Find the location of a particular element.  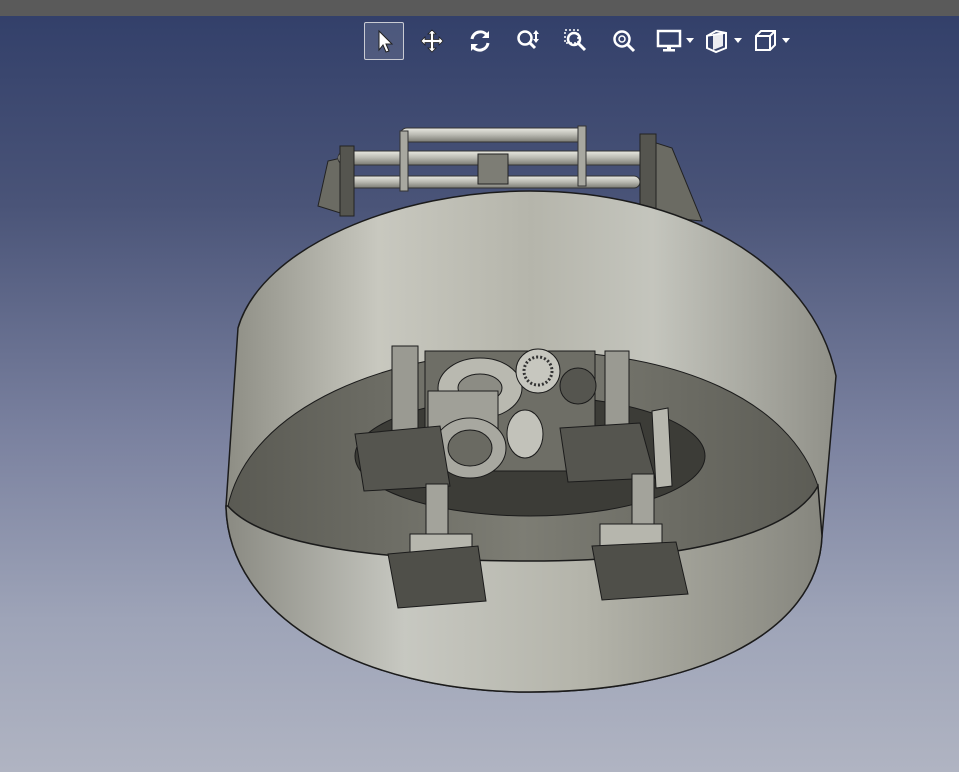

view-toolbar is located at coordinates (580, 41).